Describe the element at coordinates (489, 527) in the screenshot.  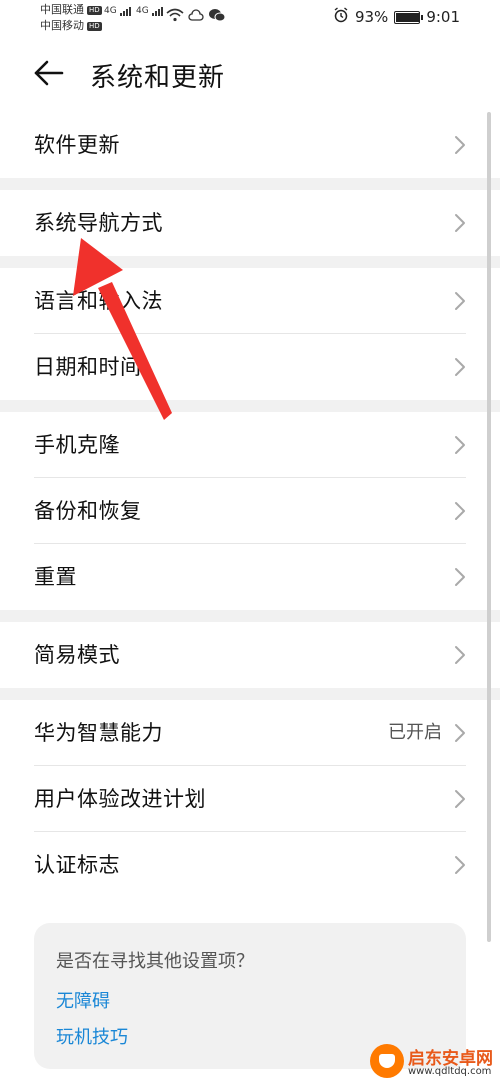
I see `scrollbar` at that location.